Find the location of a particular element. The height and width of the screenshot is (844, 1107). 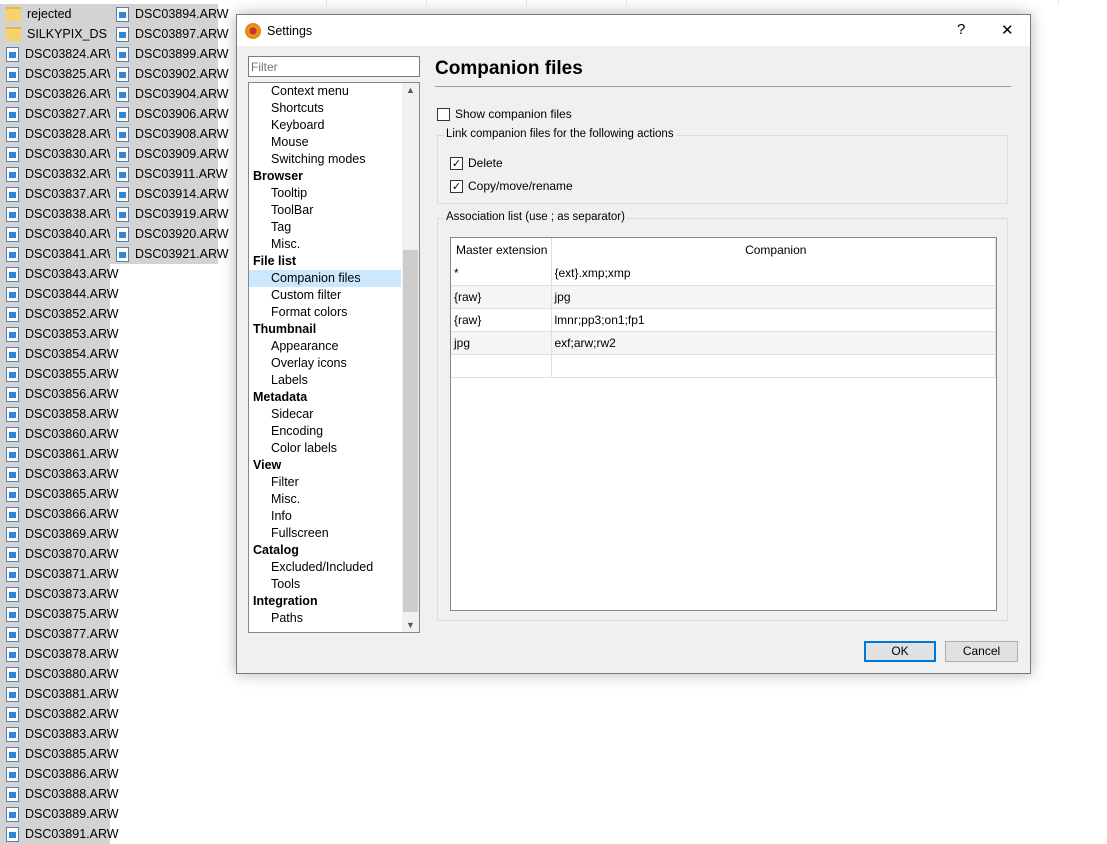

master-extension-cell is located at coordinates (501, 366).